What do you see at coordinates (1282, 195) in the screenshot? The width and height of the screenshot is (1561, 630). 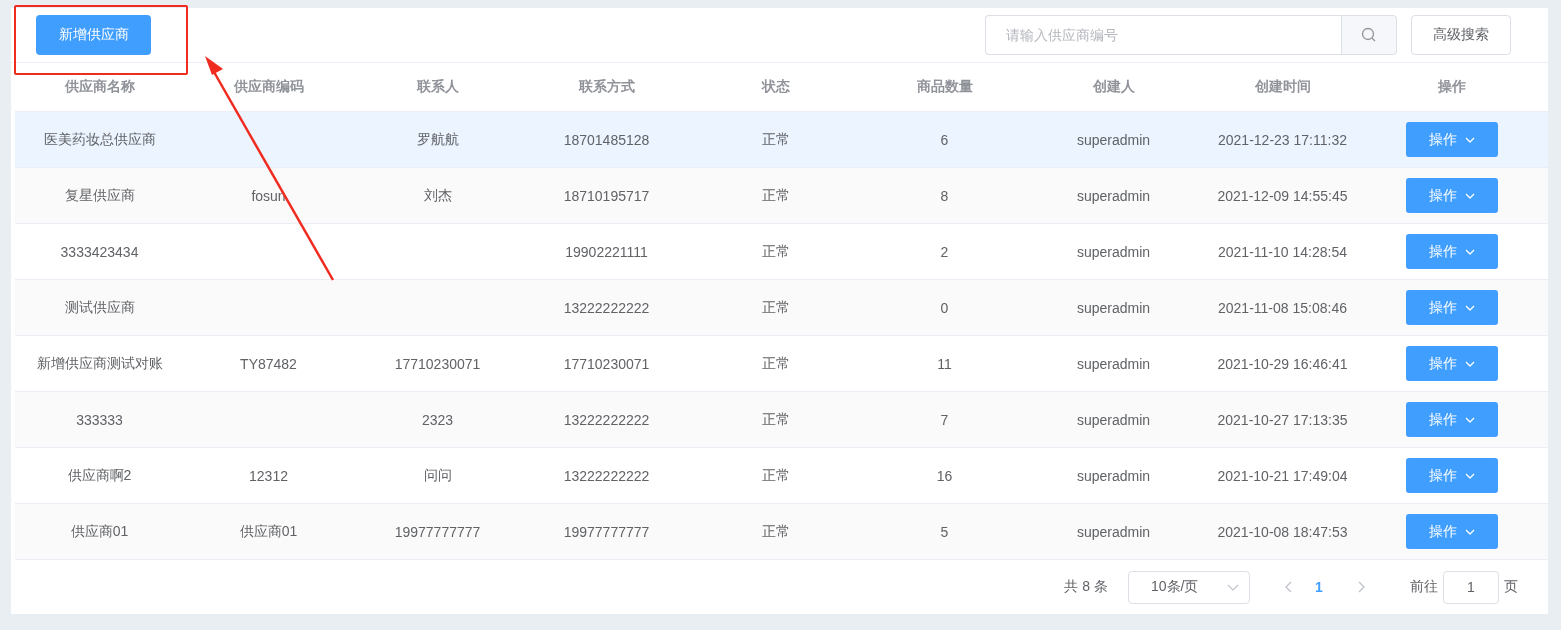 I see `table-cell: 2021-12-09 14:55:45` at bounding box center [1282, 195].